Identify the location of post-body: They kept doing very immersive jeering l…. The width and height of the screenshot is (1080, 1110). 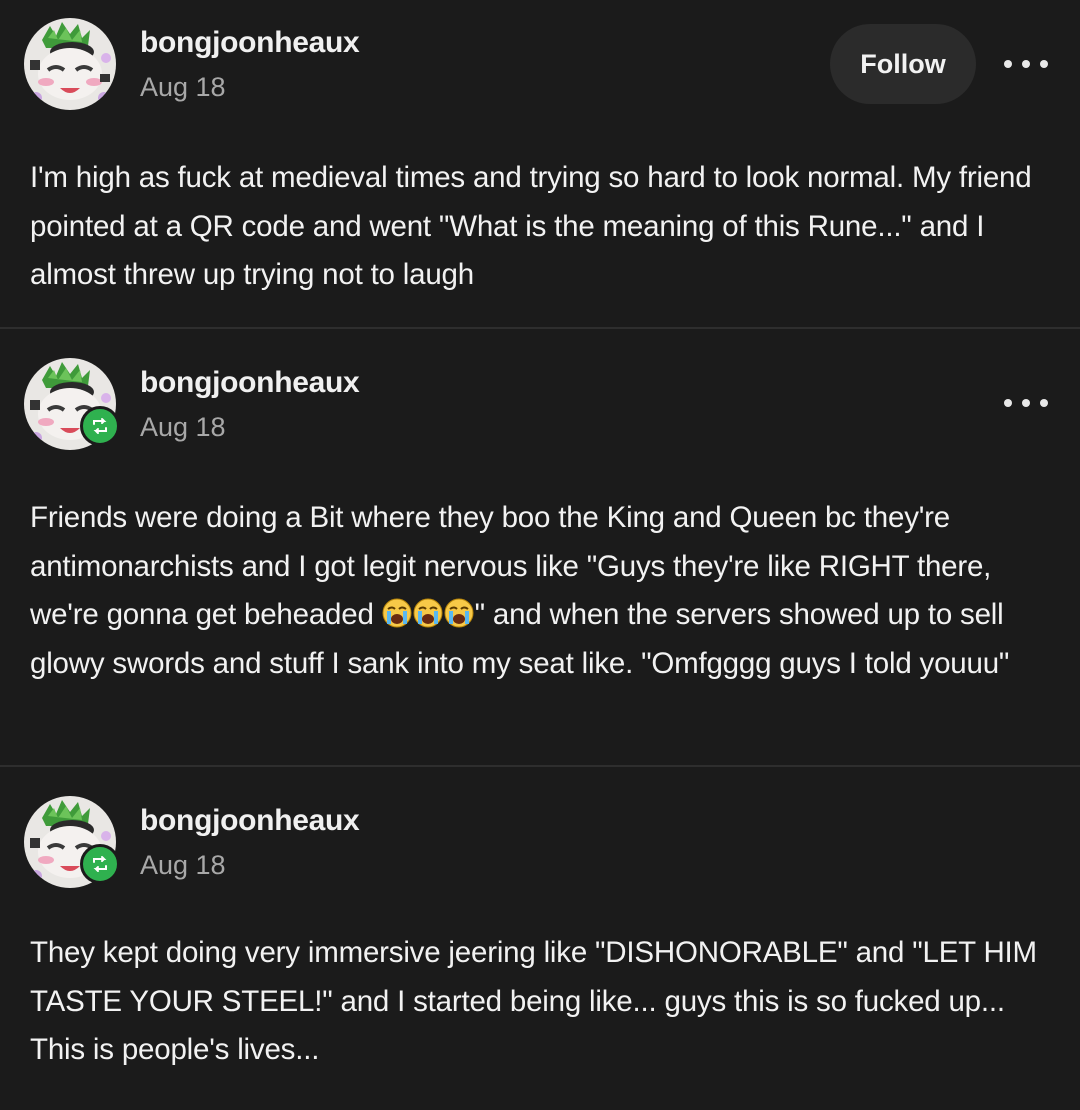
(533, 1001).